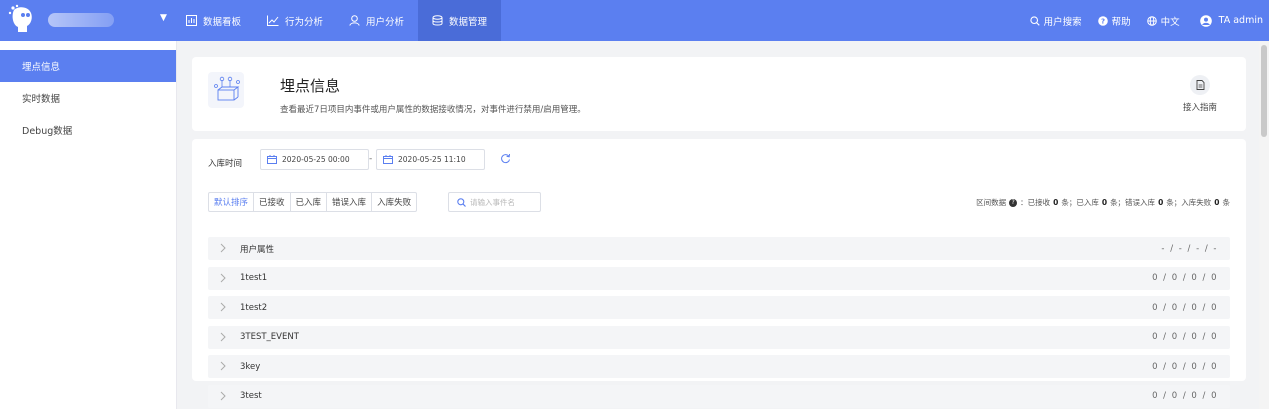 The height and width of the screenshot is (409, 1269). Describe the element at coordinates (719, 366) in the screenshot. I see `event-row: 3key 0 / 0 / 0 / 0` at that location.